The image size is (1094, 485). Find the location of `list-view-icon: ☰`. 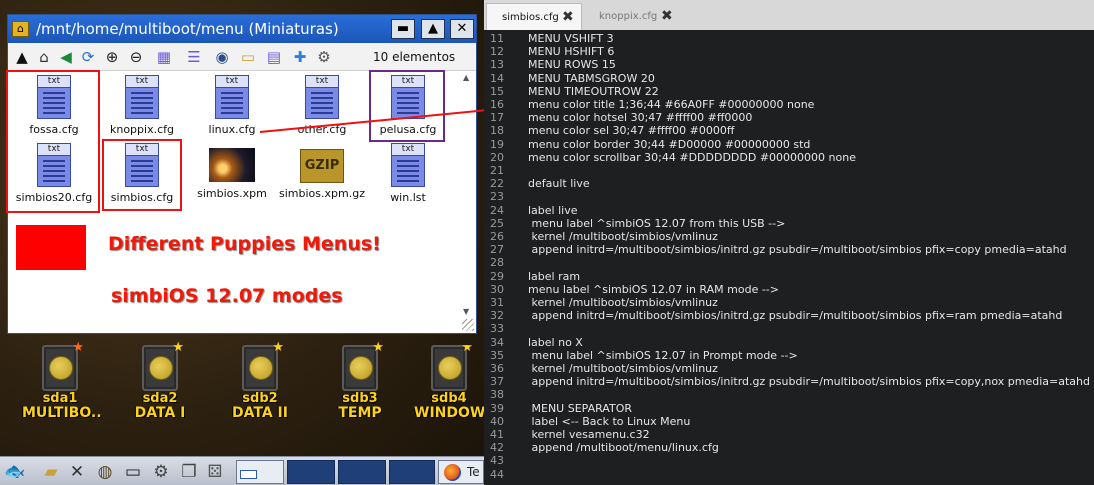

list-view-icon: ☰ is located at coordinates (194, 57).